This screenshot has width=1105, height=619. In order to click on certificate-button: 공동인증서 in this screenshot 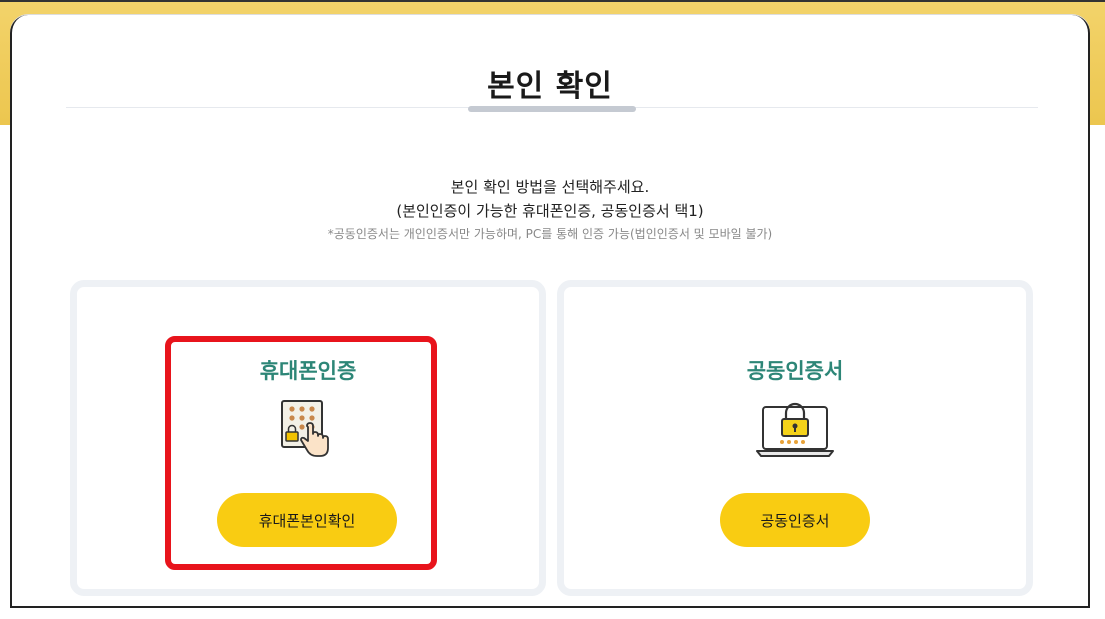, I will do `click(795, 520)`.